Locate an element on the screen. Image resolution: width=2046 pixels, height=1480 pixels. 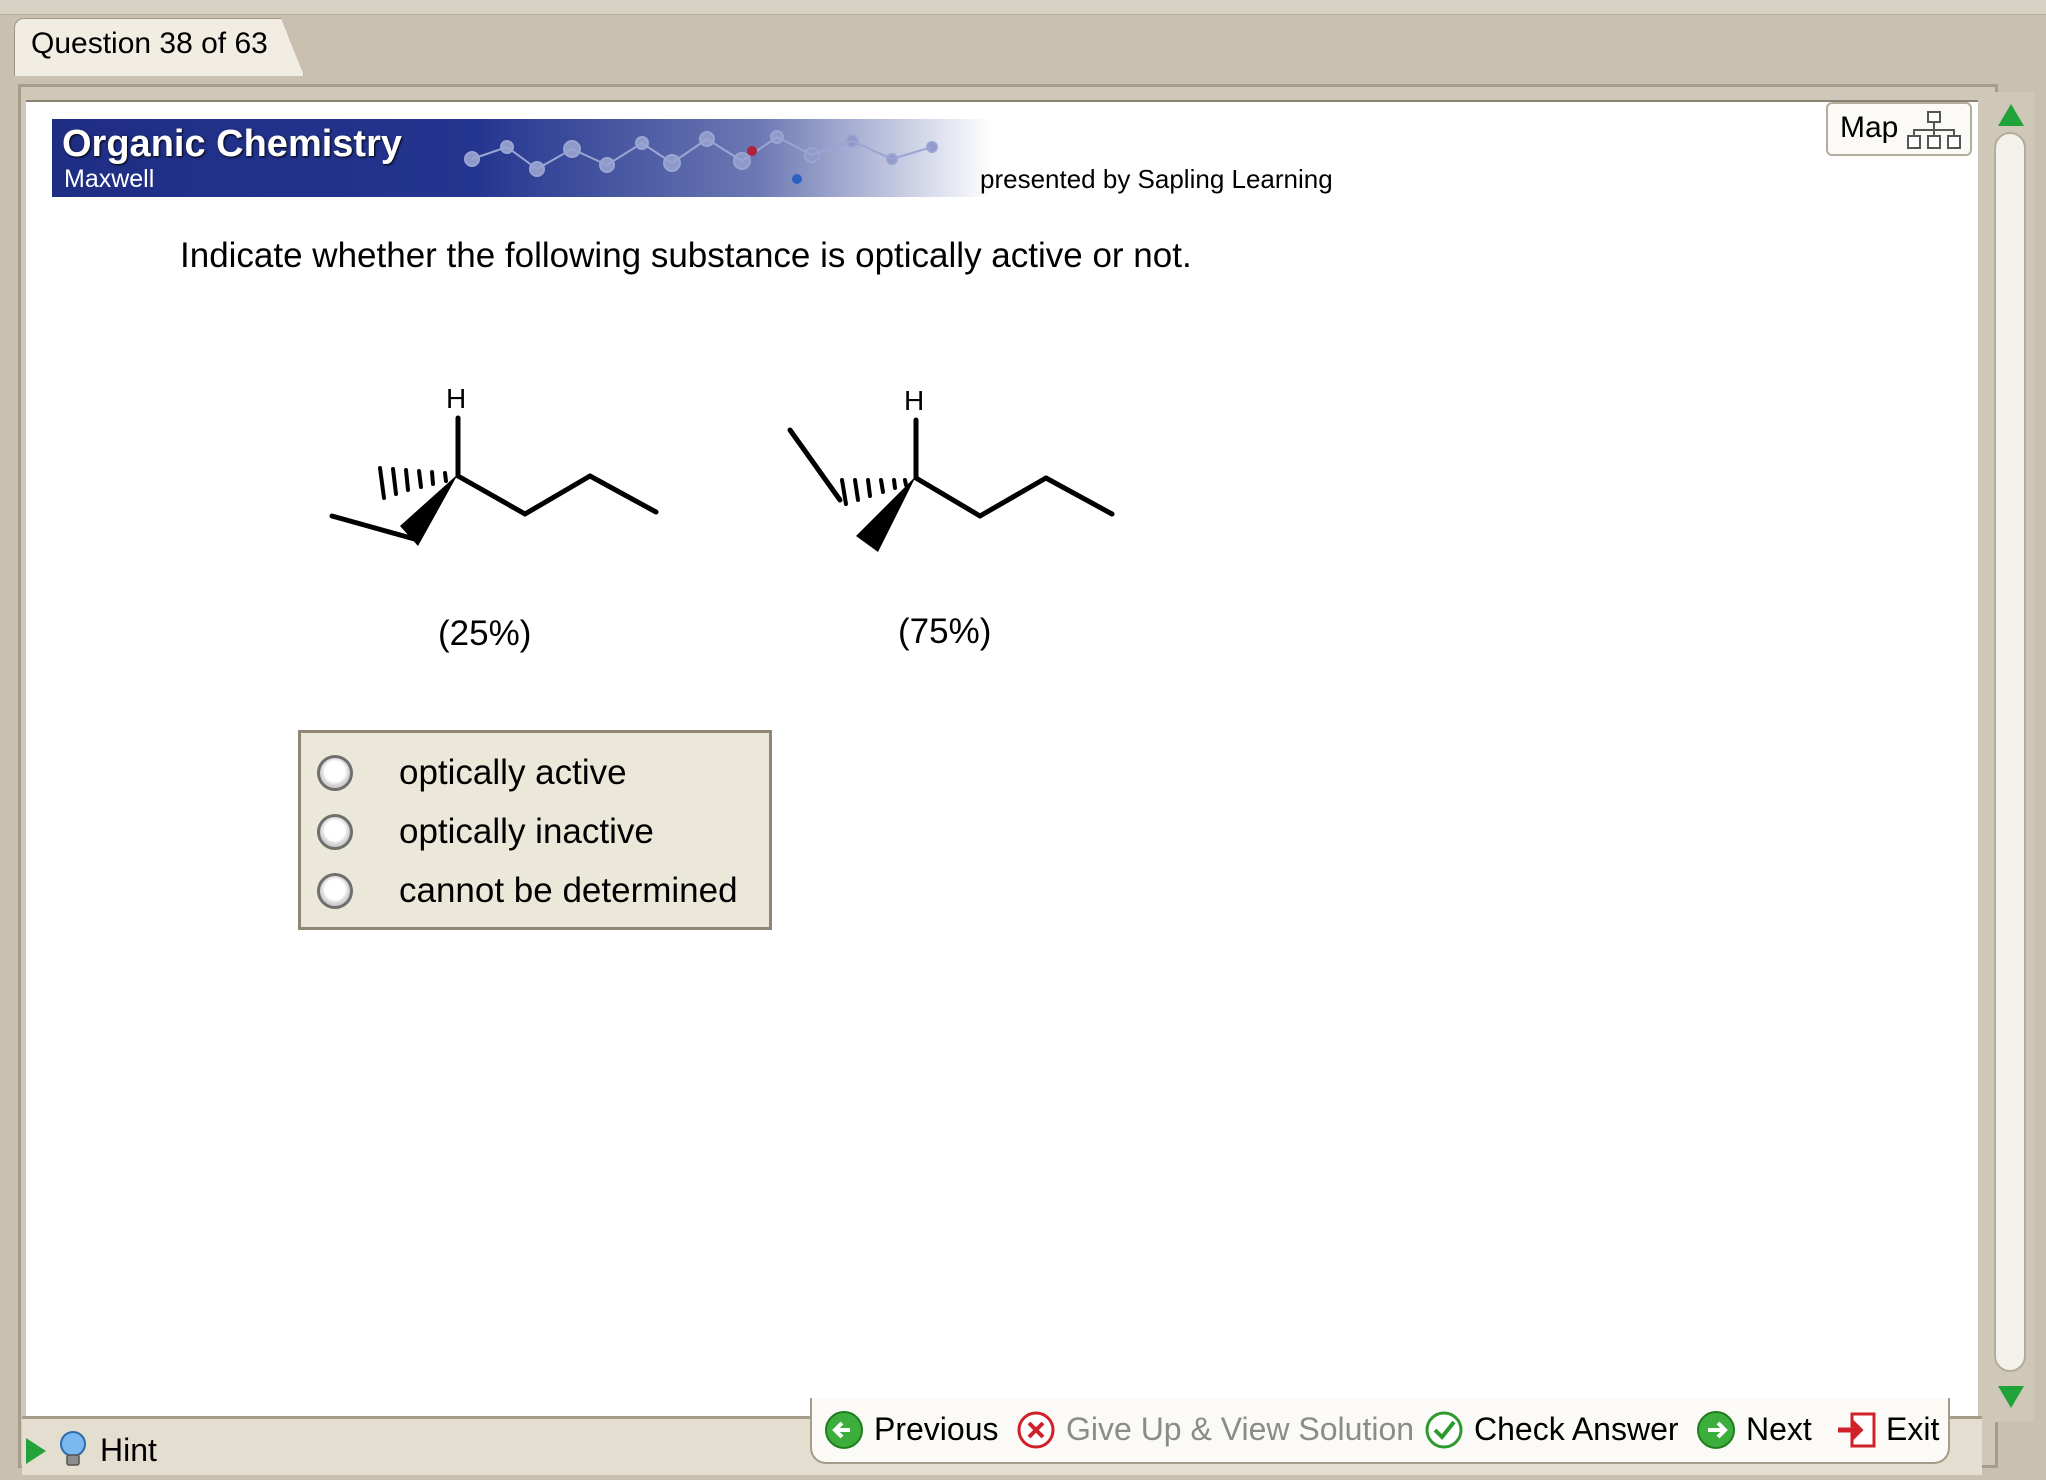
give-up-label: Give Up & View Solution is located at coordinates (1240, 1429).